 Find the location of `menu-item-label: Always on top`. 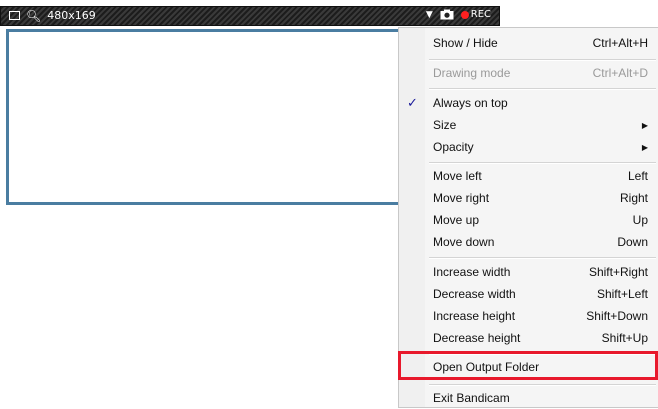

menu-item-label: Always on top is located at coordinates (470, 103).